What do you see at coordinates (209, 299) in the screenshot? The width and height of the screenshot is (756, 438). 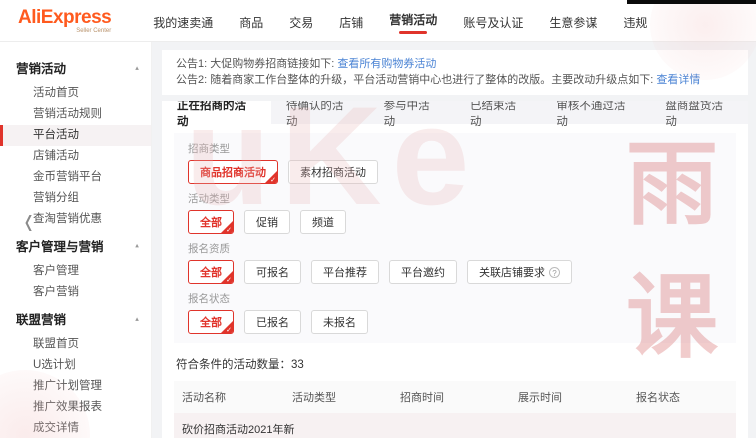 I see `filter-label: 报名状态` at bounding box center [209, 299].